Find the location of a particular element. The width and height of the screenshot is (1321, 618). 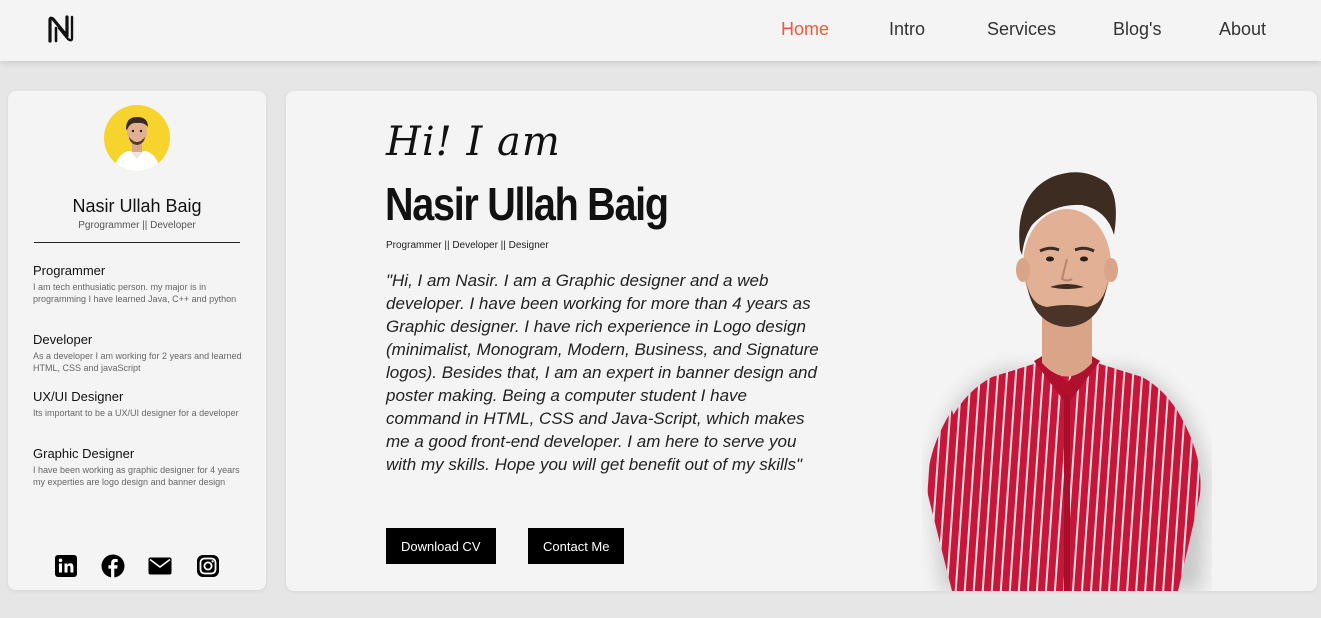

facebook-icon is located at coordinates (113, 566).